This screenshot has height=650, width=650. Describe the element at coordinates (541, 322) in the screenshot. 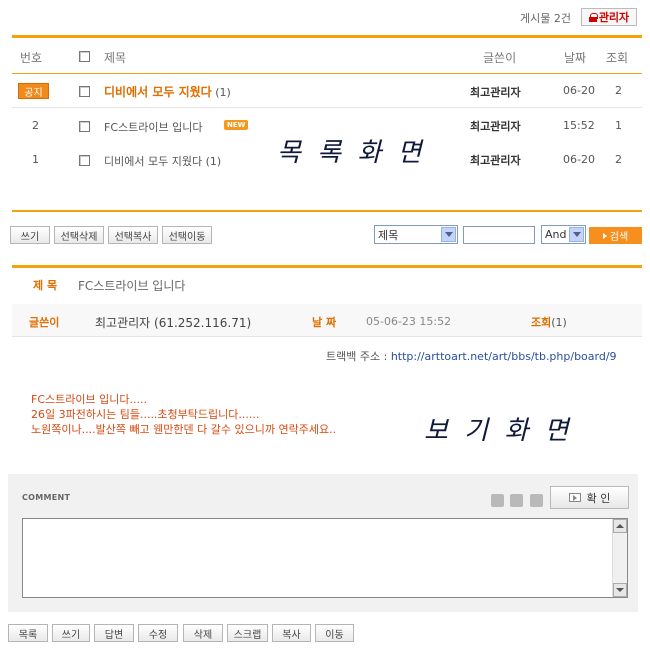

I see `view-views-label: 조회` at that location.